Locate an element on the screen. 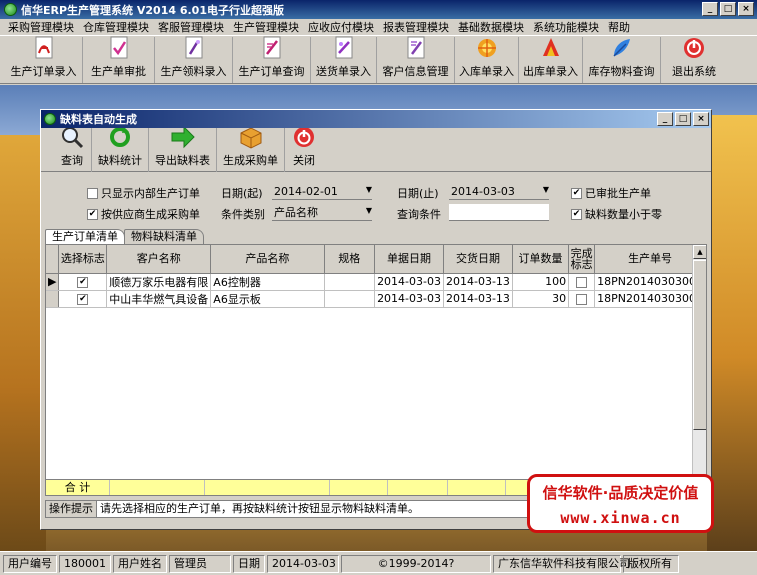 The image size is (757, 575). customer-info-button: 客户信息管理 is located at coordinates (416, 59).